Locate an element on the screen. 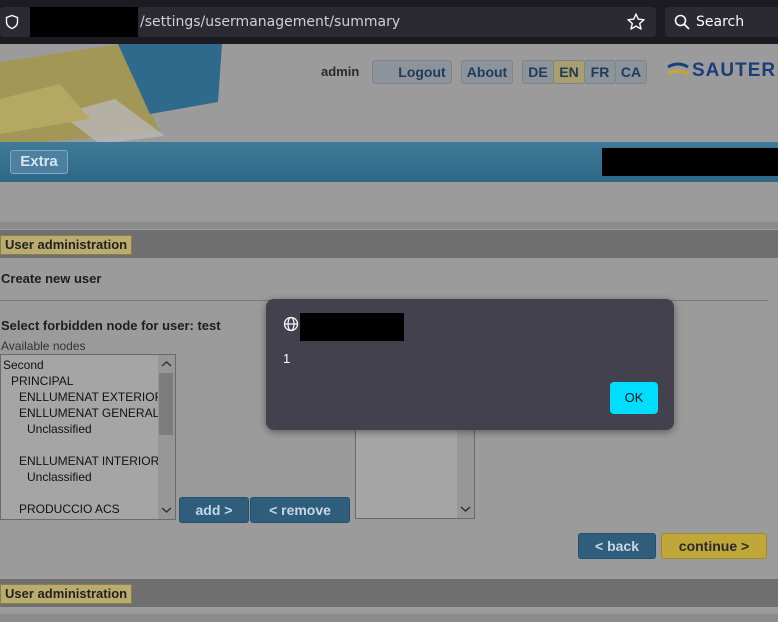 The height and width of the screenshot is (622, 778). redacted-host is located at coordinates (84, 22).